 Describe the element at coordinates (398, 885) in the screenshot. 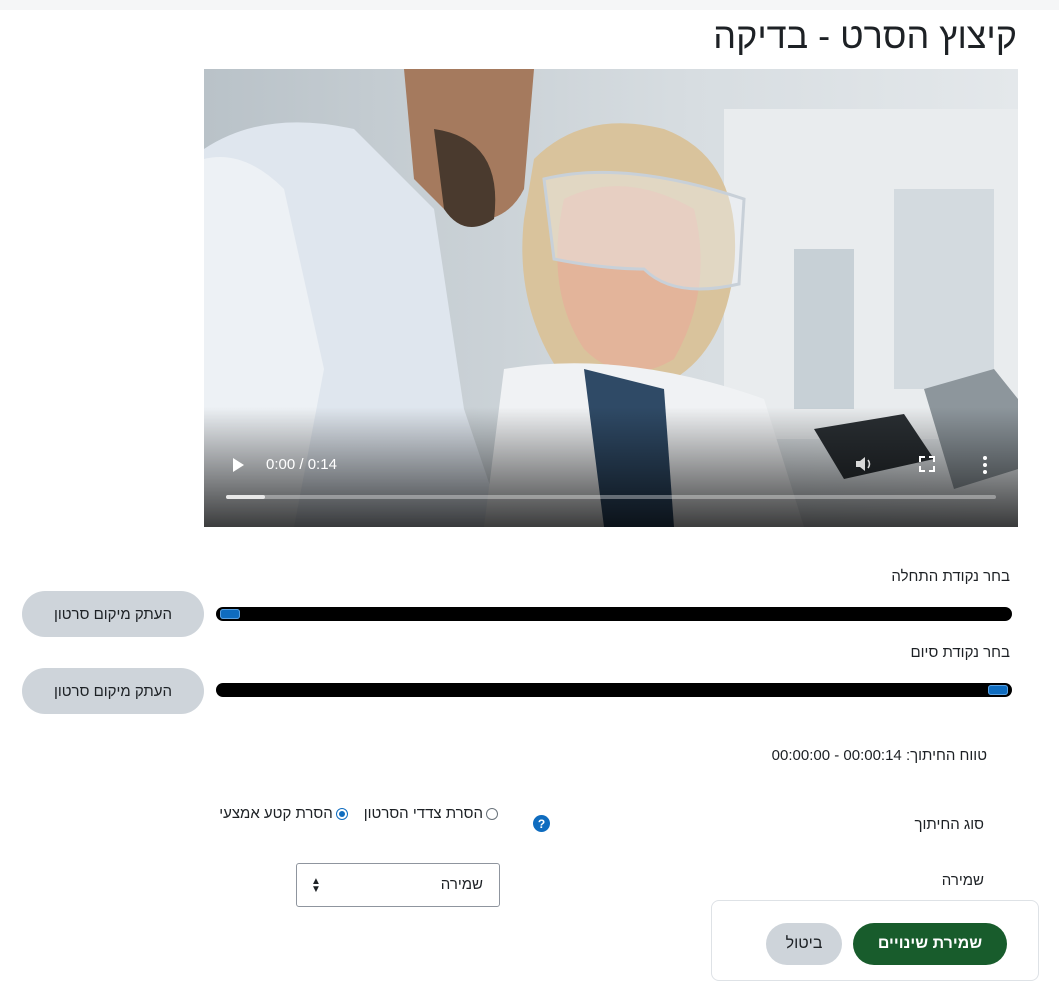

I see `save-mode-select: שמירה ▲ ▼` at that location.